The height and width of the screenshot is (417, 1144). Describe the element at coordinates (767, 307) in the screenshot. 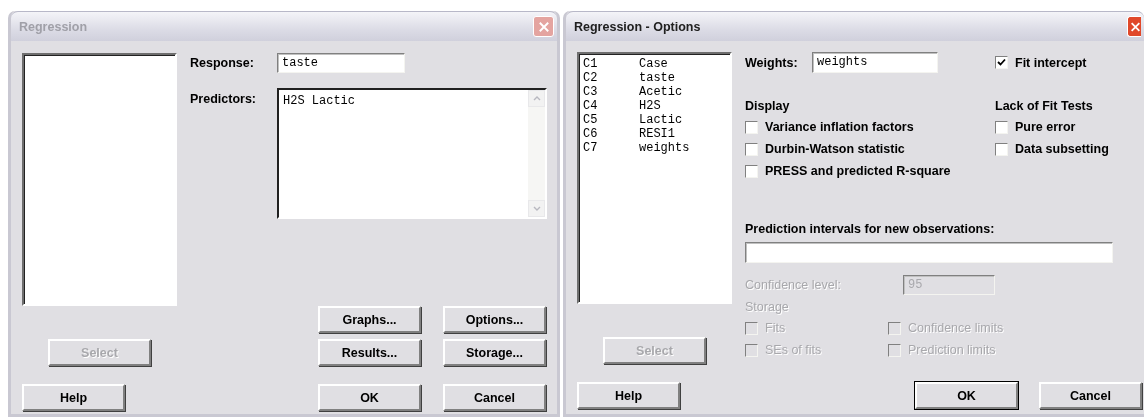

I see `section-heading: Storage` at that location.